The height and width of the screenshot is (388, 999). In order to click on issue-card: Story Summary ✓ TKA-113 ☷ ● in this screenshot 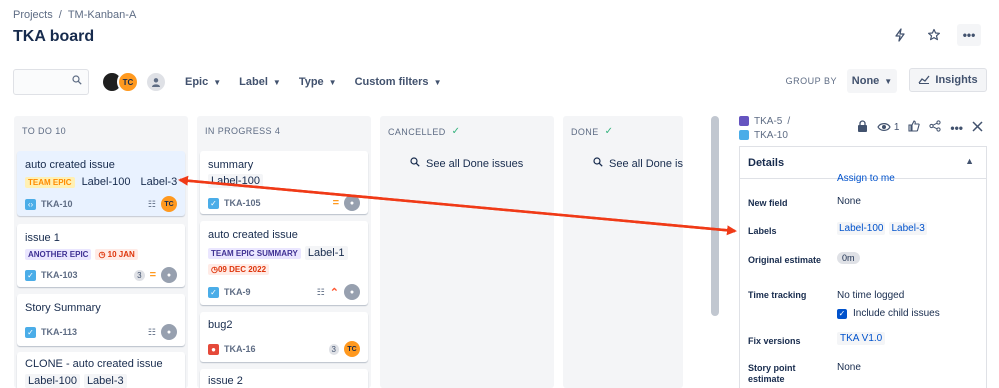, I will do `click(101, 320)`.